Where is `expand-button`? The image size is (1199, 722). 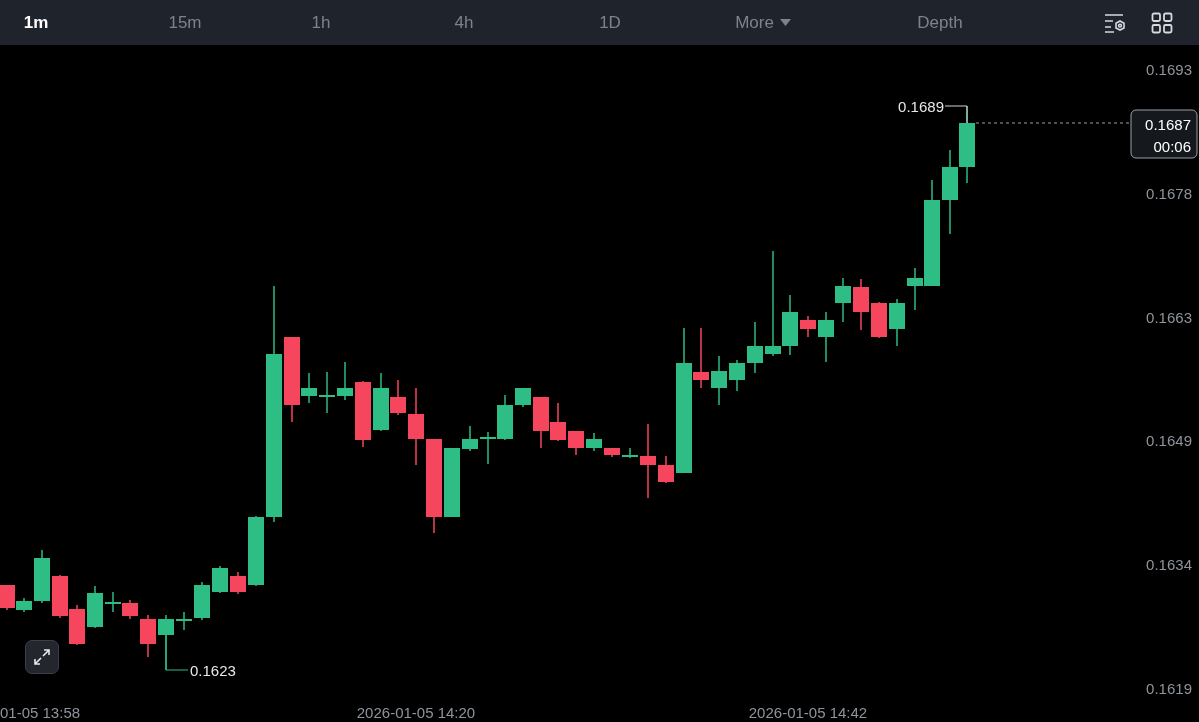 expand-button is located at coordinates (42, 657).